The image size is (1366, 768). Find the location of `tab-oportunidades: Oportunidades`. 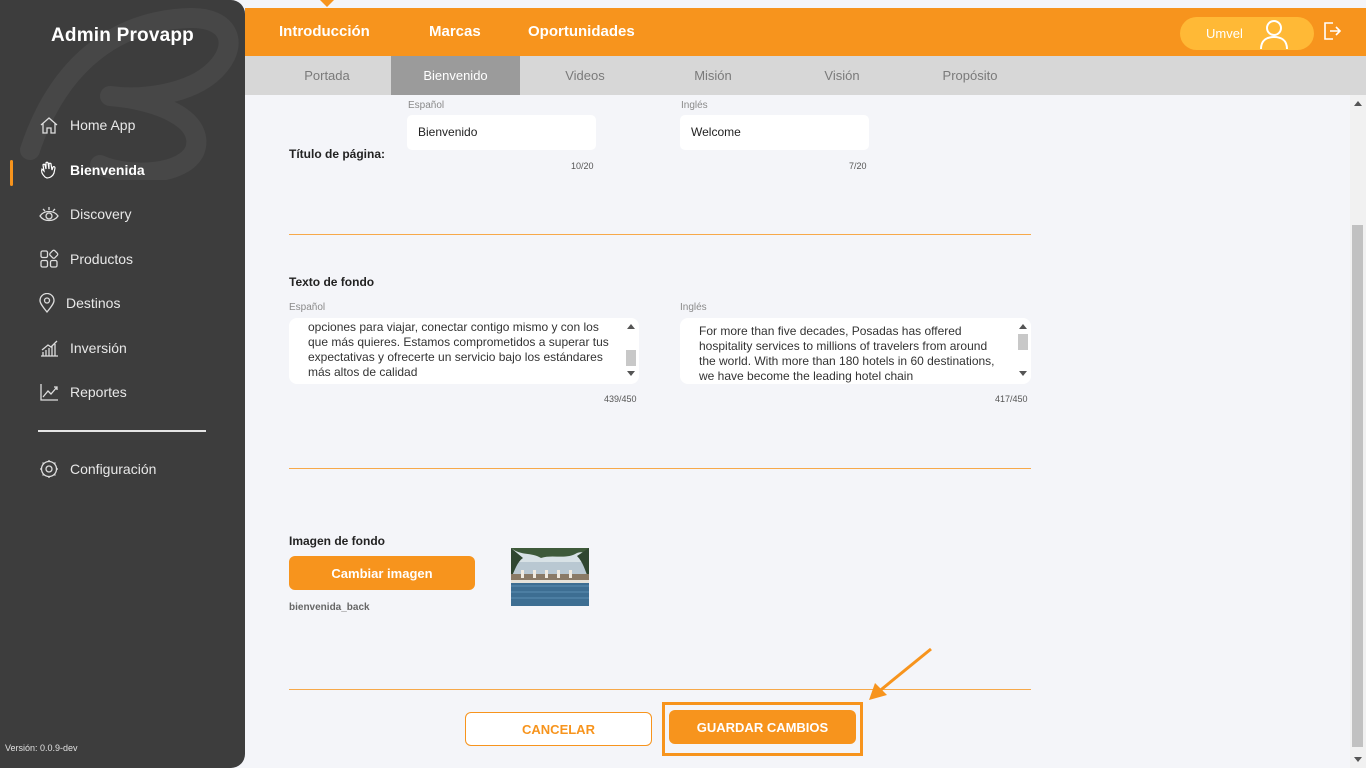

tab-oportunidades: Oportunidades is located at coordinates (581, 31).